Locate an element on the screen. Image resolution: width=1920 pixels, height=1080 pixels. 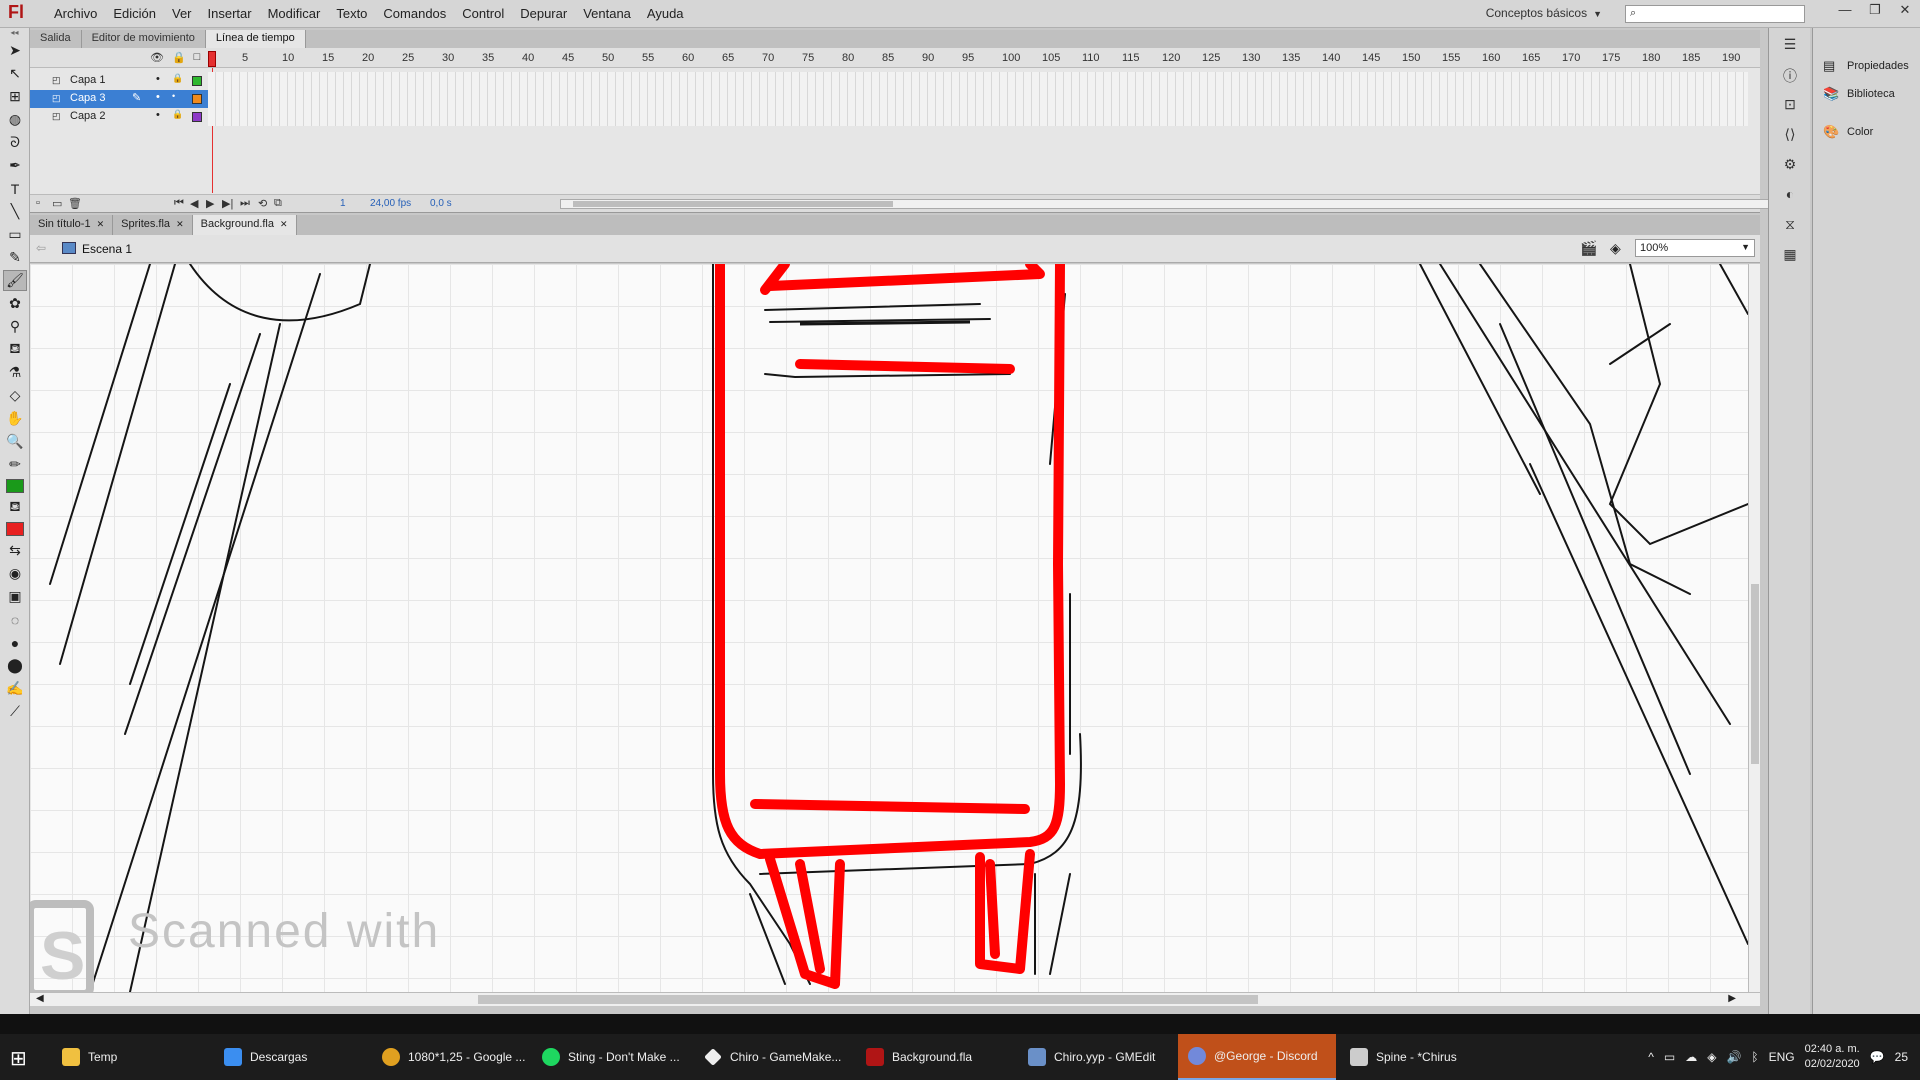
windows-start-icon: ⊞ is located at coordinates (18, 1058).